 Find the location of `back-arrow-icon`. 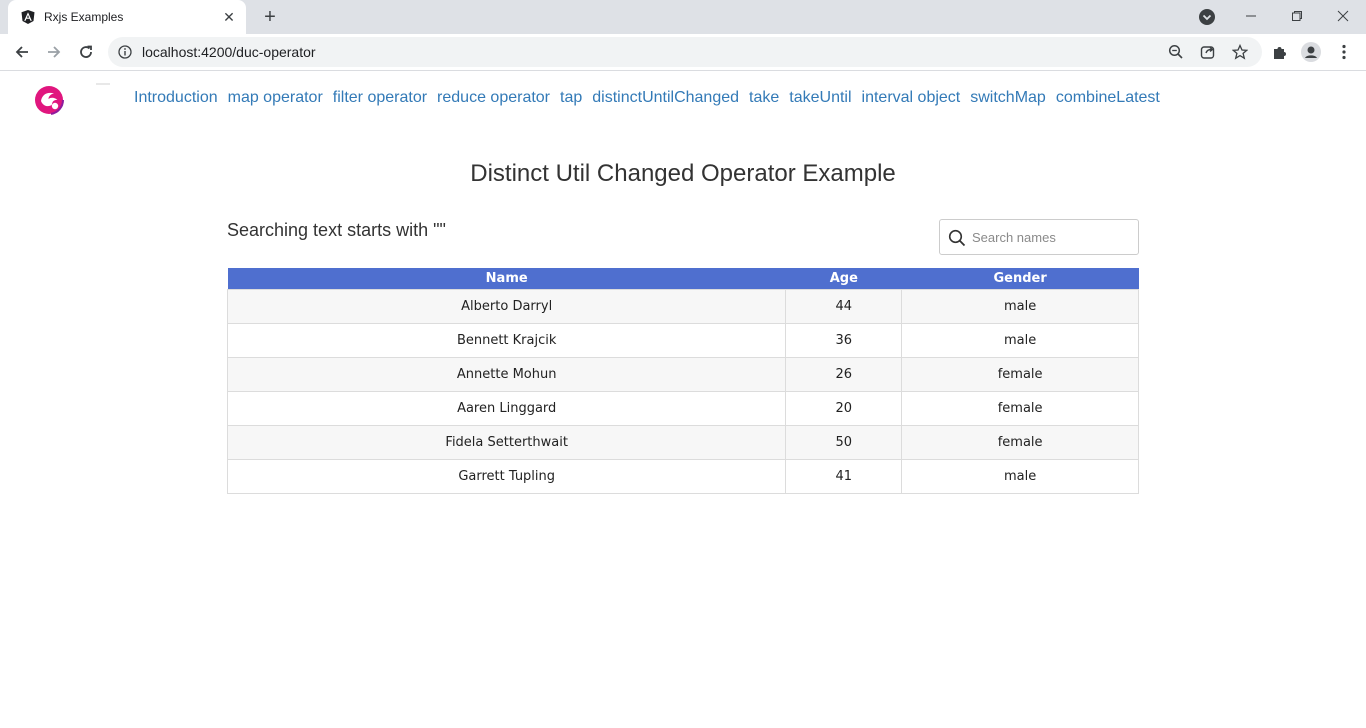

back-arrow-icon is located at coordinates (22, 52).